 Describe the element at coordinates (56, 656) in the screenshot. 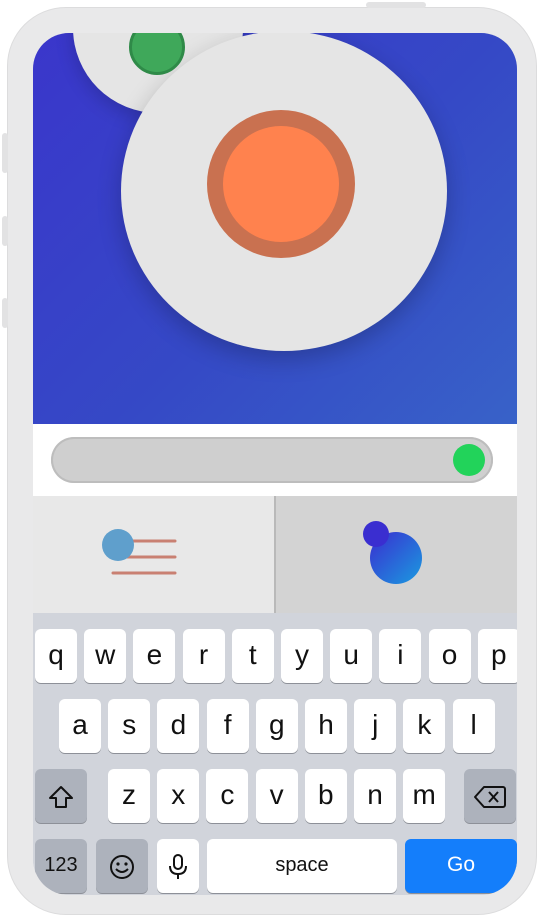

I see `key-q: q` at that location.